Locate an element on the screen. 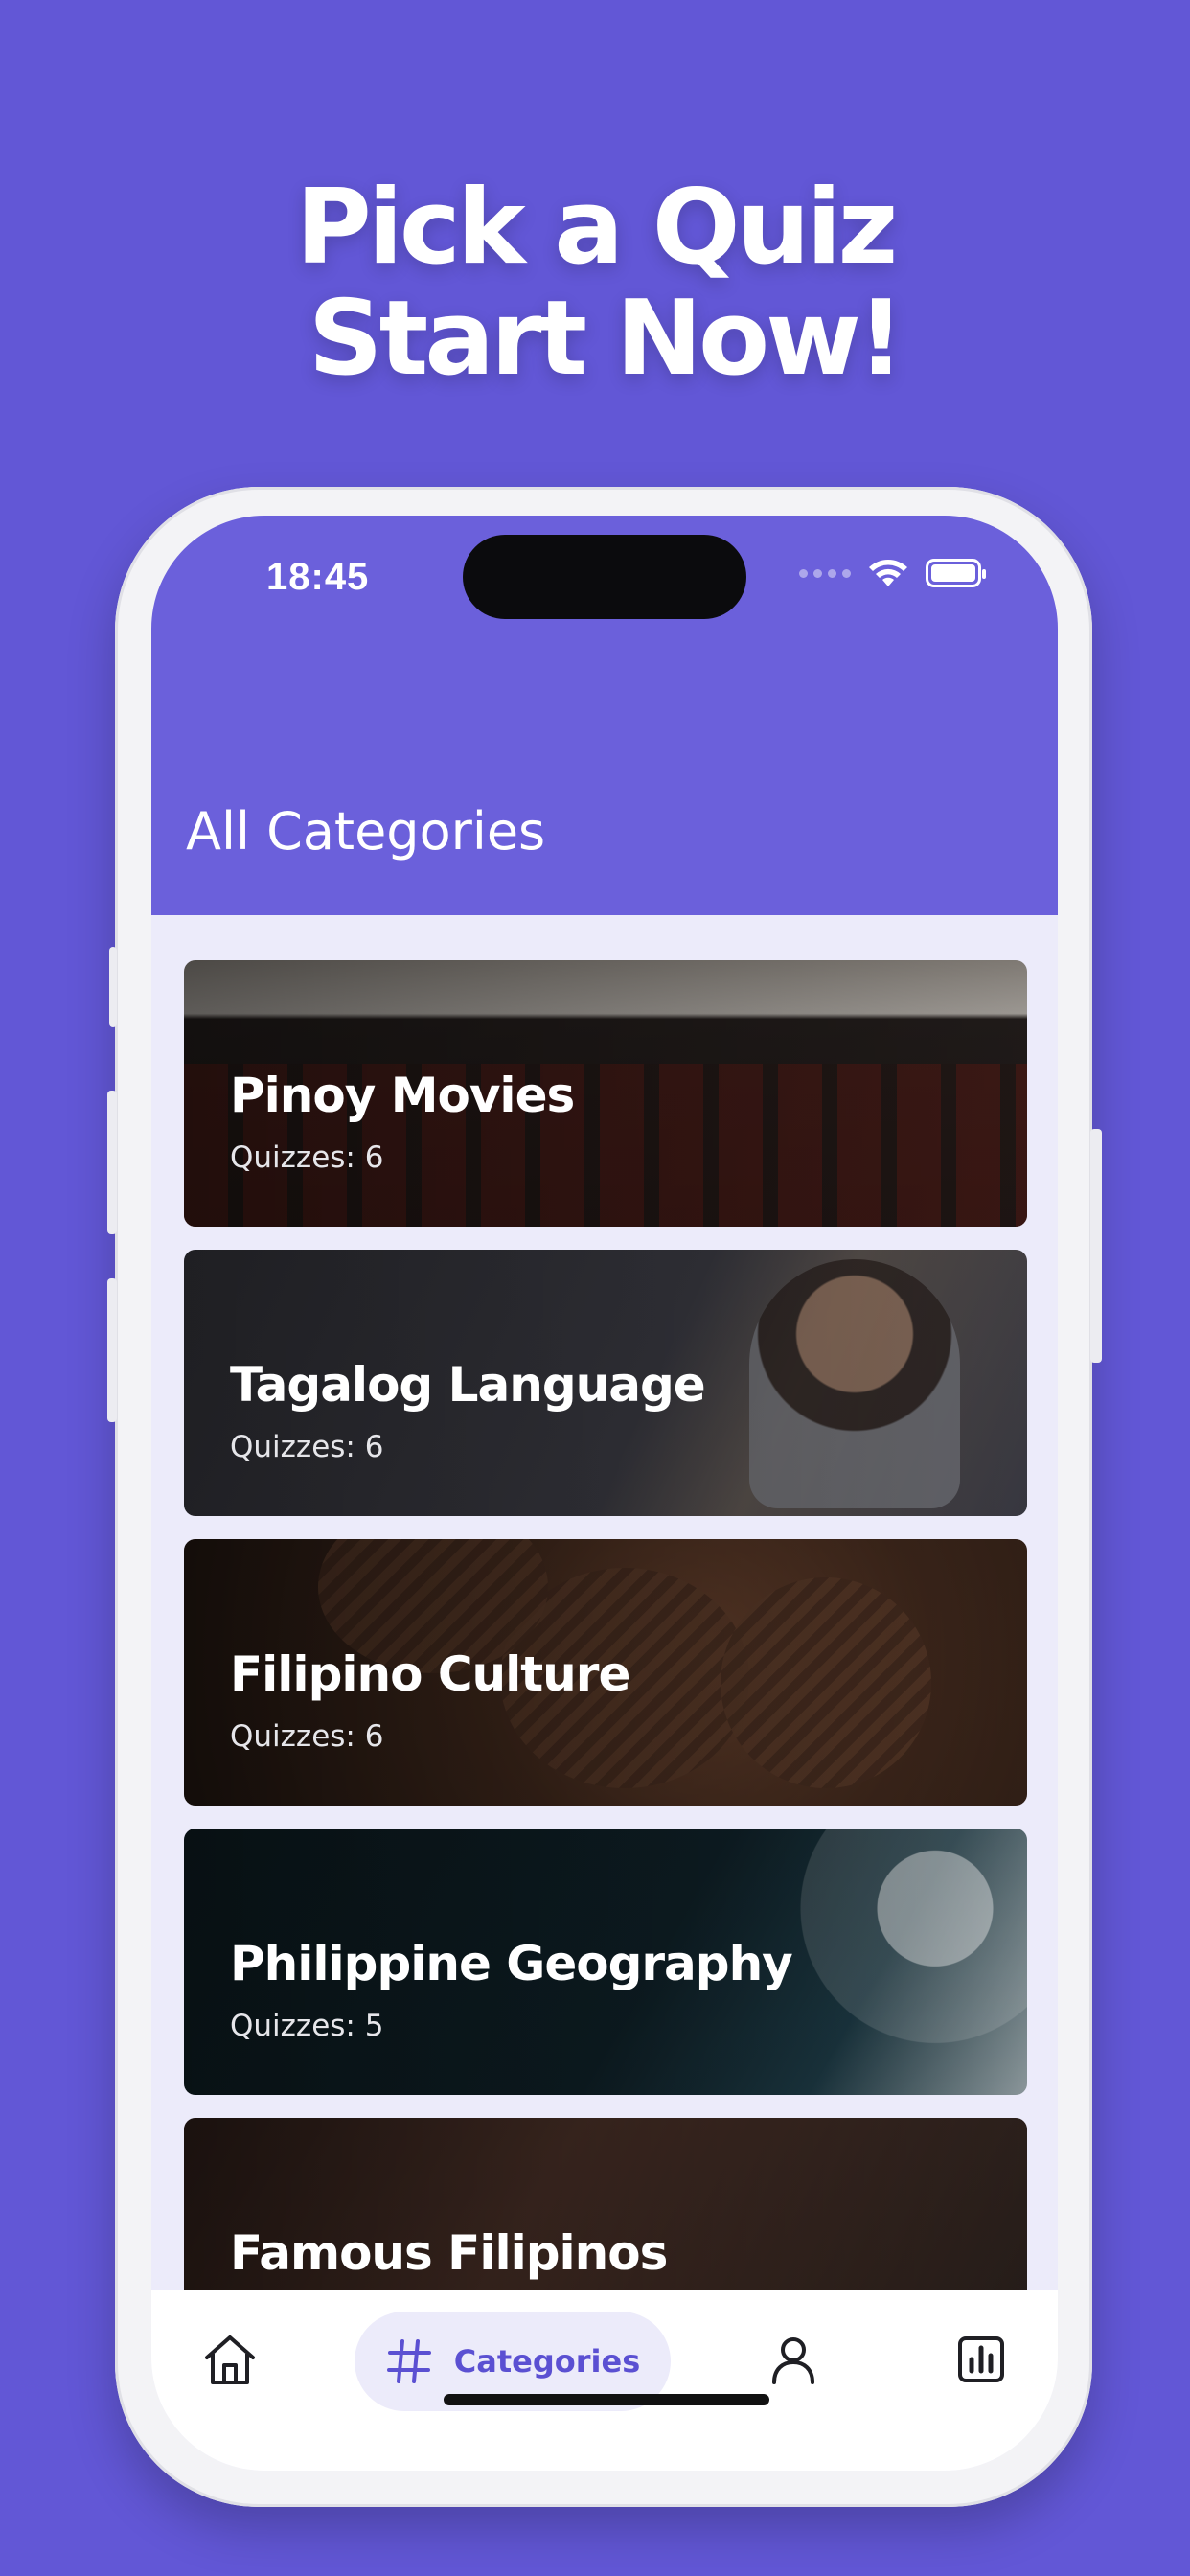 The width and height of the screenshot is (1190, 2576). tab-home is located at coordinates (230, 2359).